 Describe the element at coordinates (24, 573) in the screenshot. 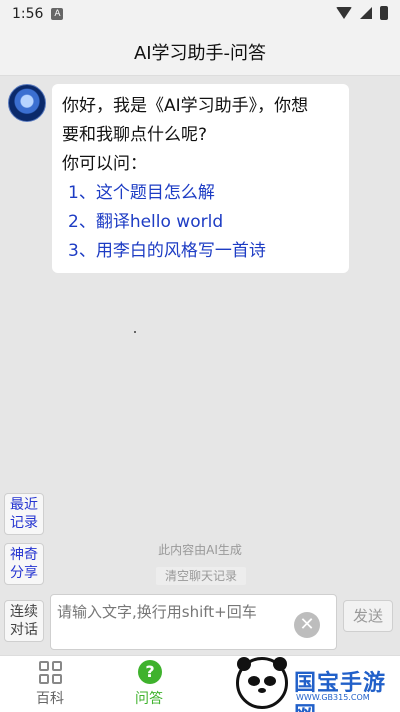

I see `button-label: 分享` at that location.